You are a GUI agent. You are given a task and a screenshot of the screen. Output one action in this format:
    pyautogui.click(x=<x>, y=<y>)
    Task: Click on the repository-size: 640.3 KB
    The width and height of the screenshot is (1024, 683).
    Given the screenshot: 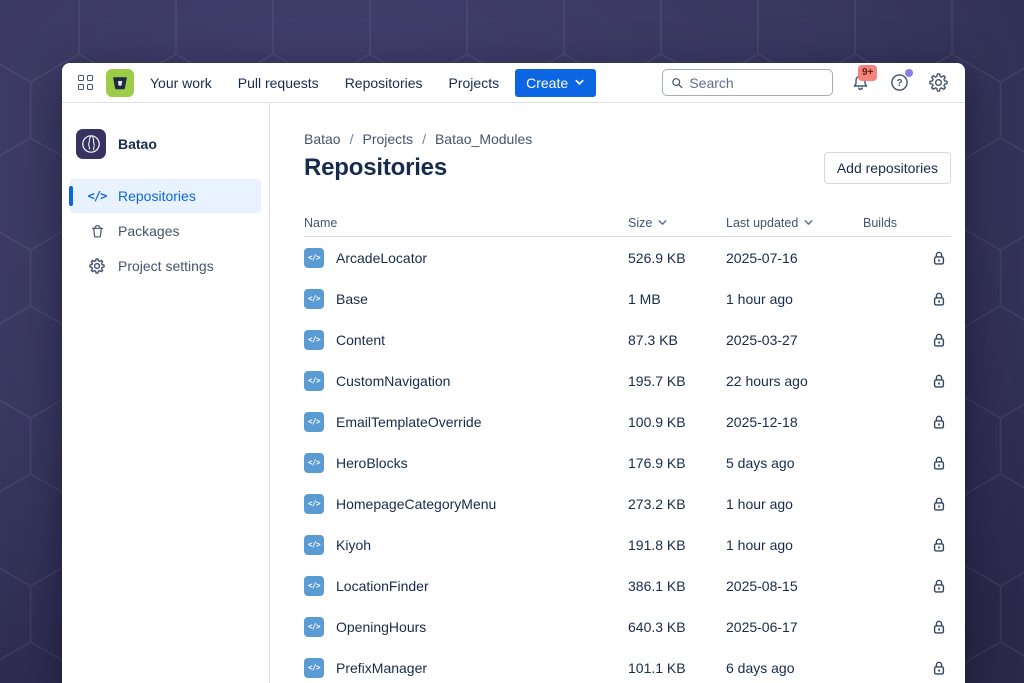 What is the action you would take?
    pyautogui.click(x=657, y=626)
    